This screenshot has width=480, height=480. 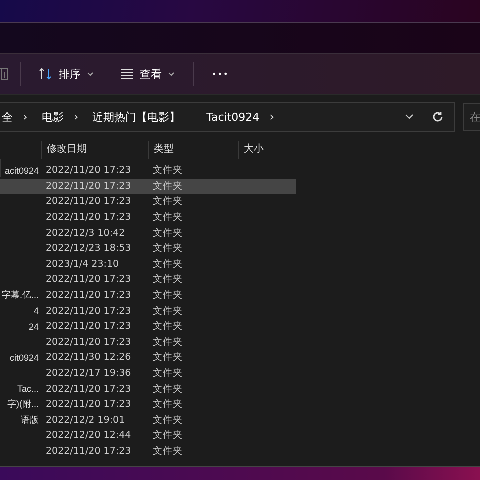 I want to click on file-row: 4 2022/11/20 17:23 文件夹, so click(x=148, y=311).